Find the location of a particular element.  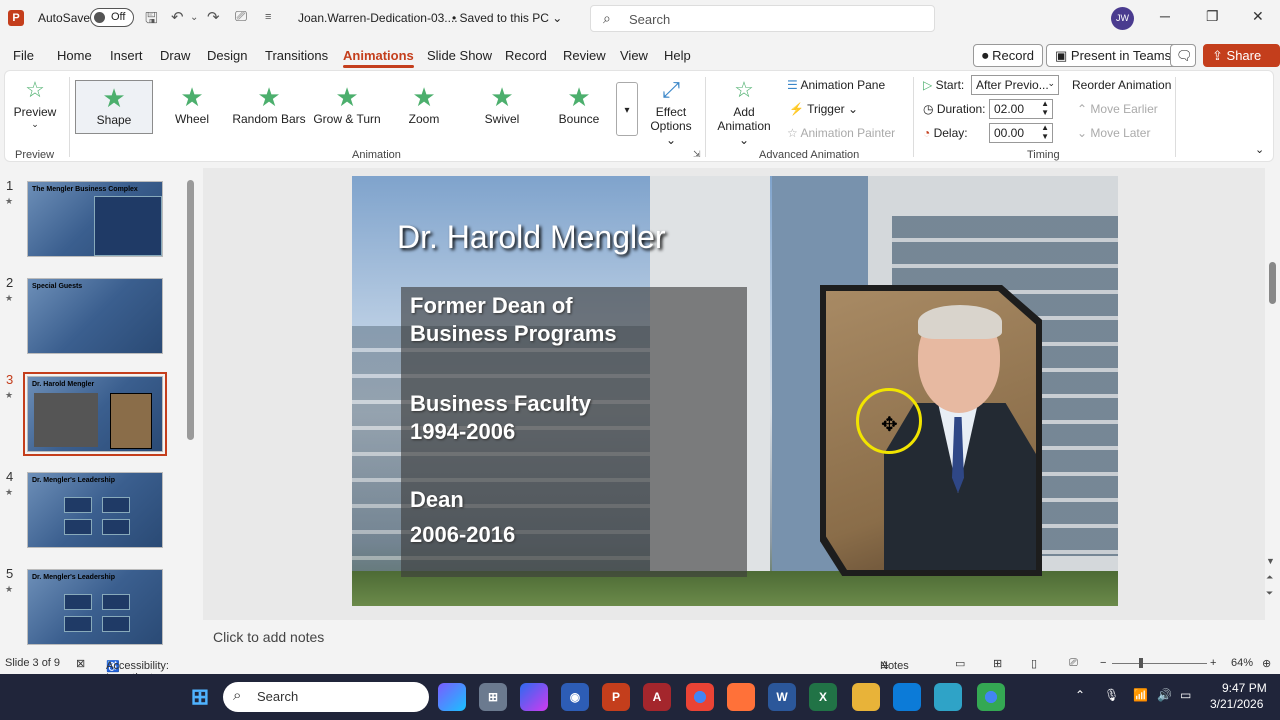

word-icon: W is located at coordinates (782, 697).